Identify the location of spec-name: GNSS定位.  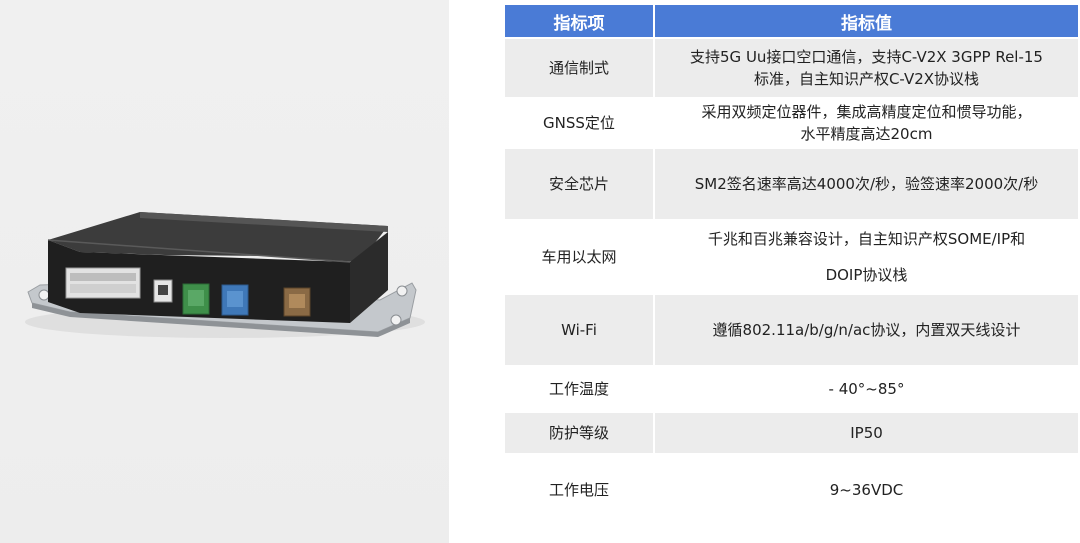
(579, 123).